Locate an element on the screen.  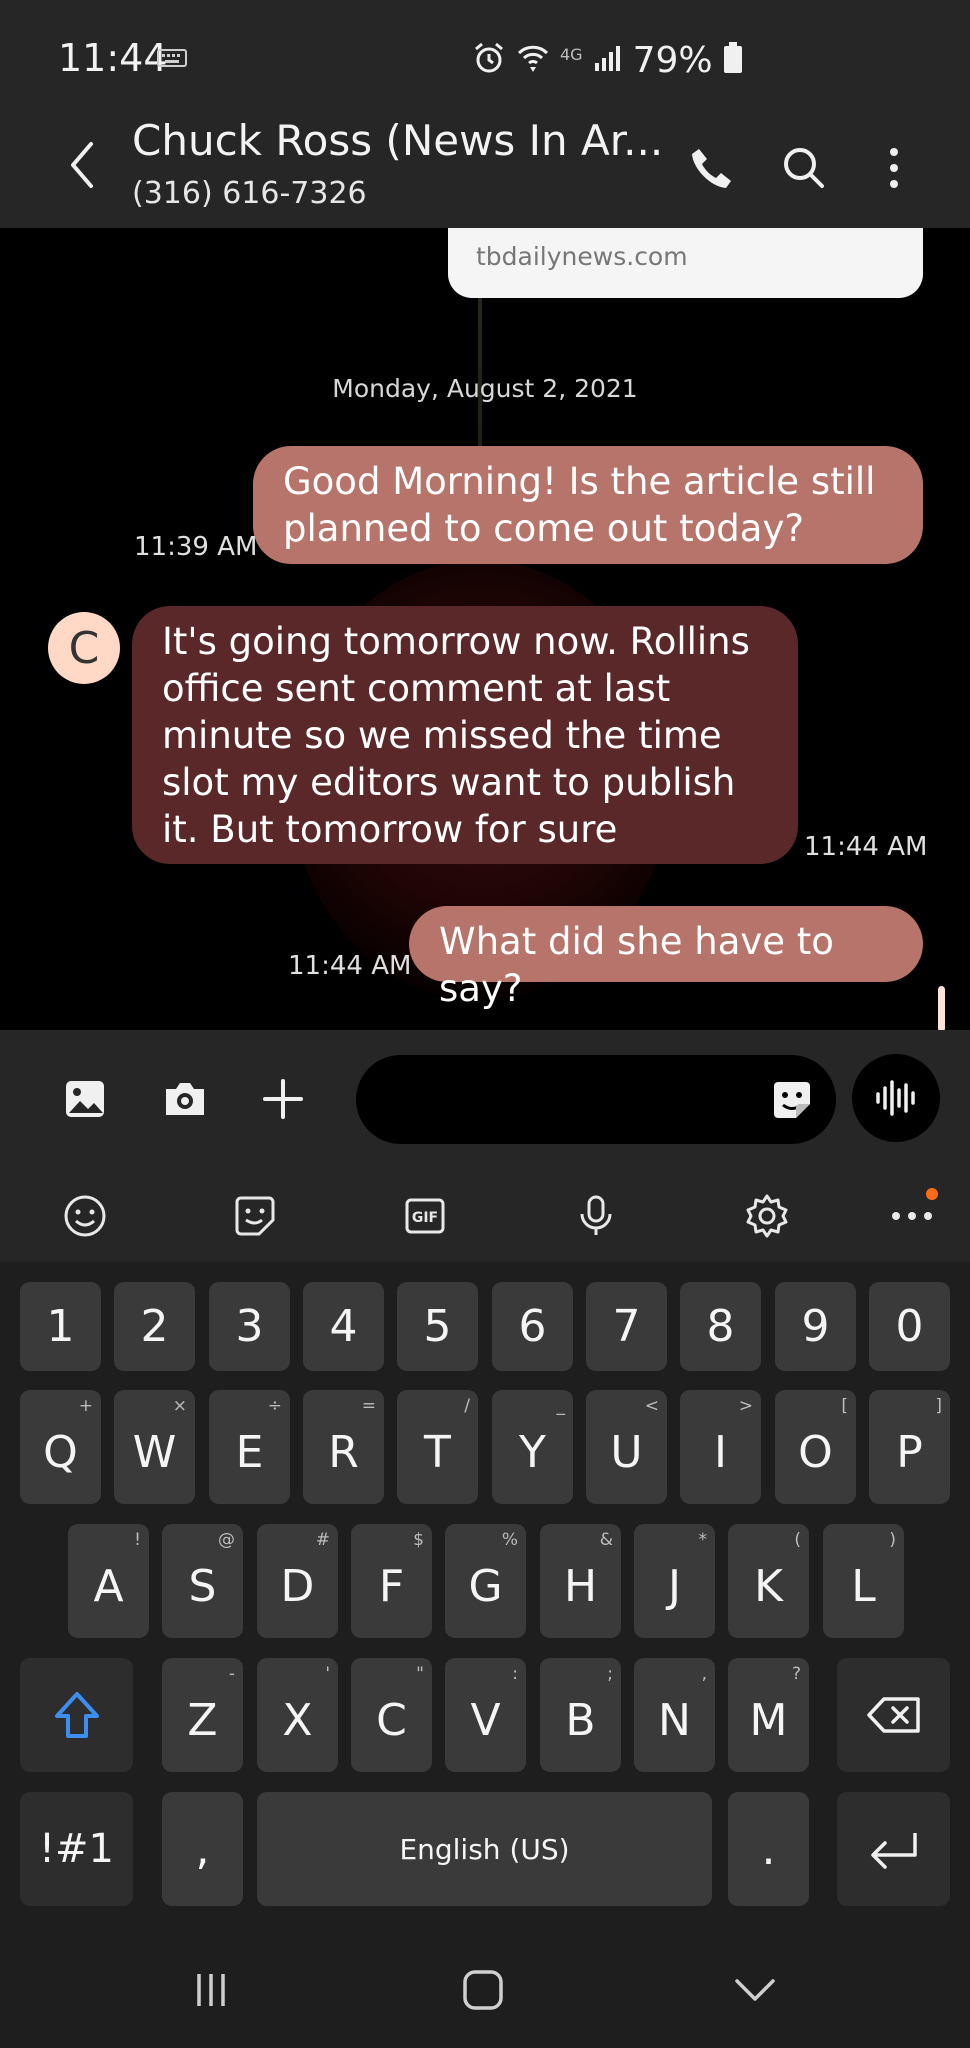
enter-key is located at coordinates (893, 1849).